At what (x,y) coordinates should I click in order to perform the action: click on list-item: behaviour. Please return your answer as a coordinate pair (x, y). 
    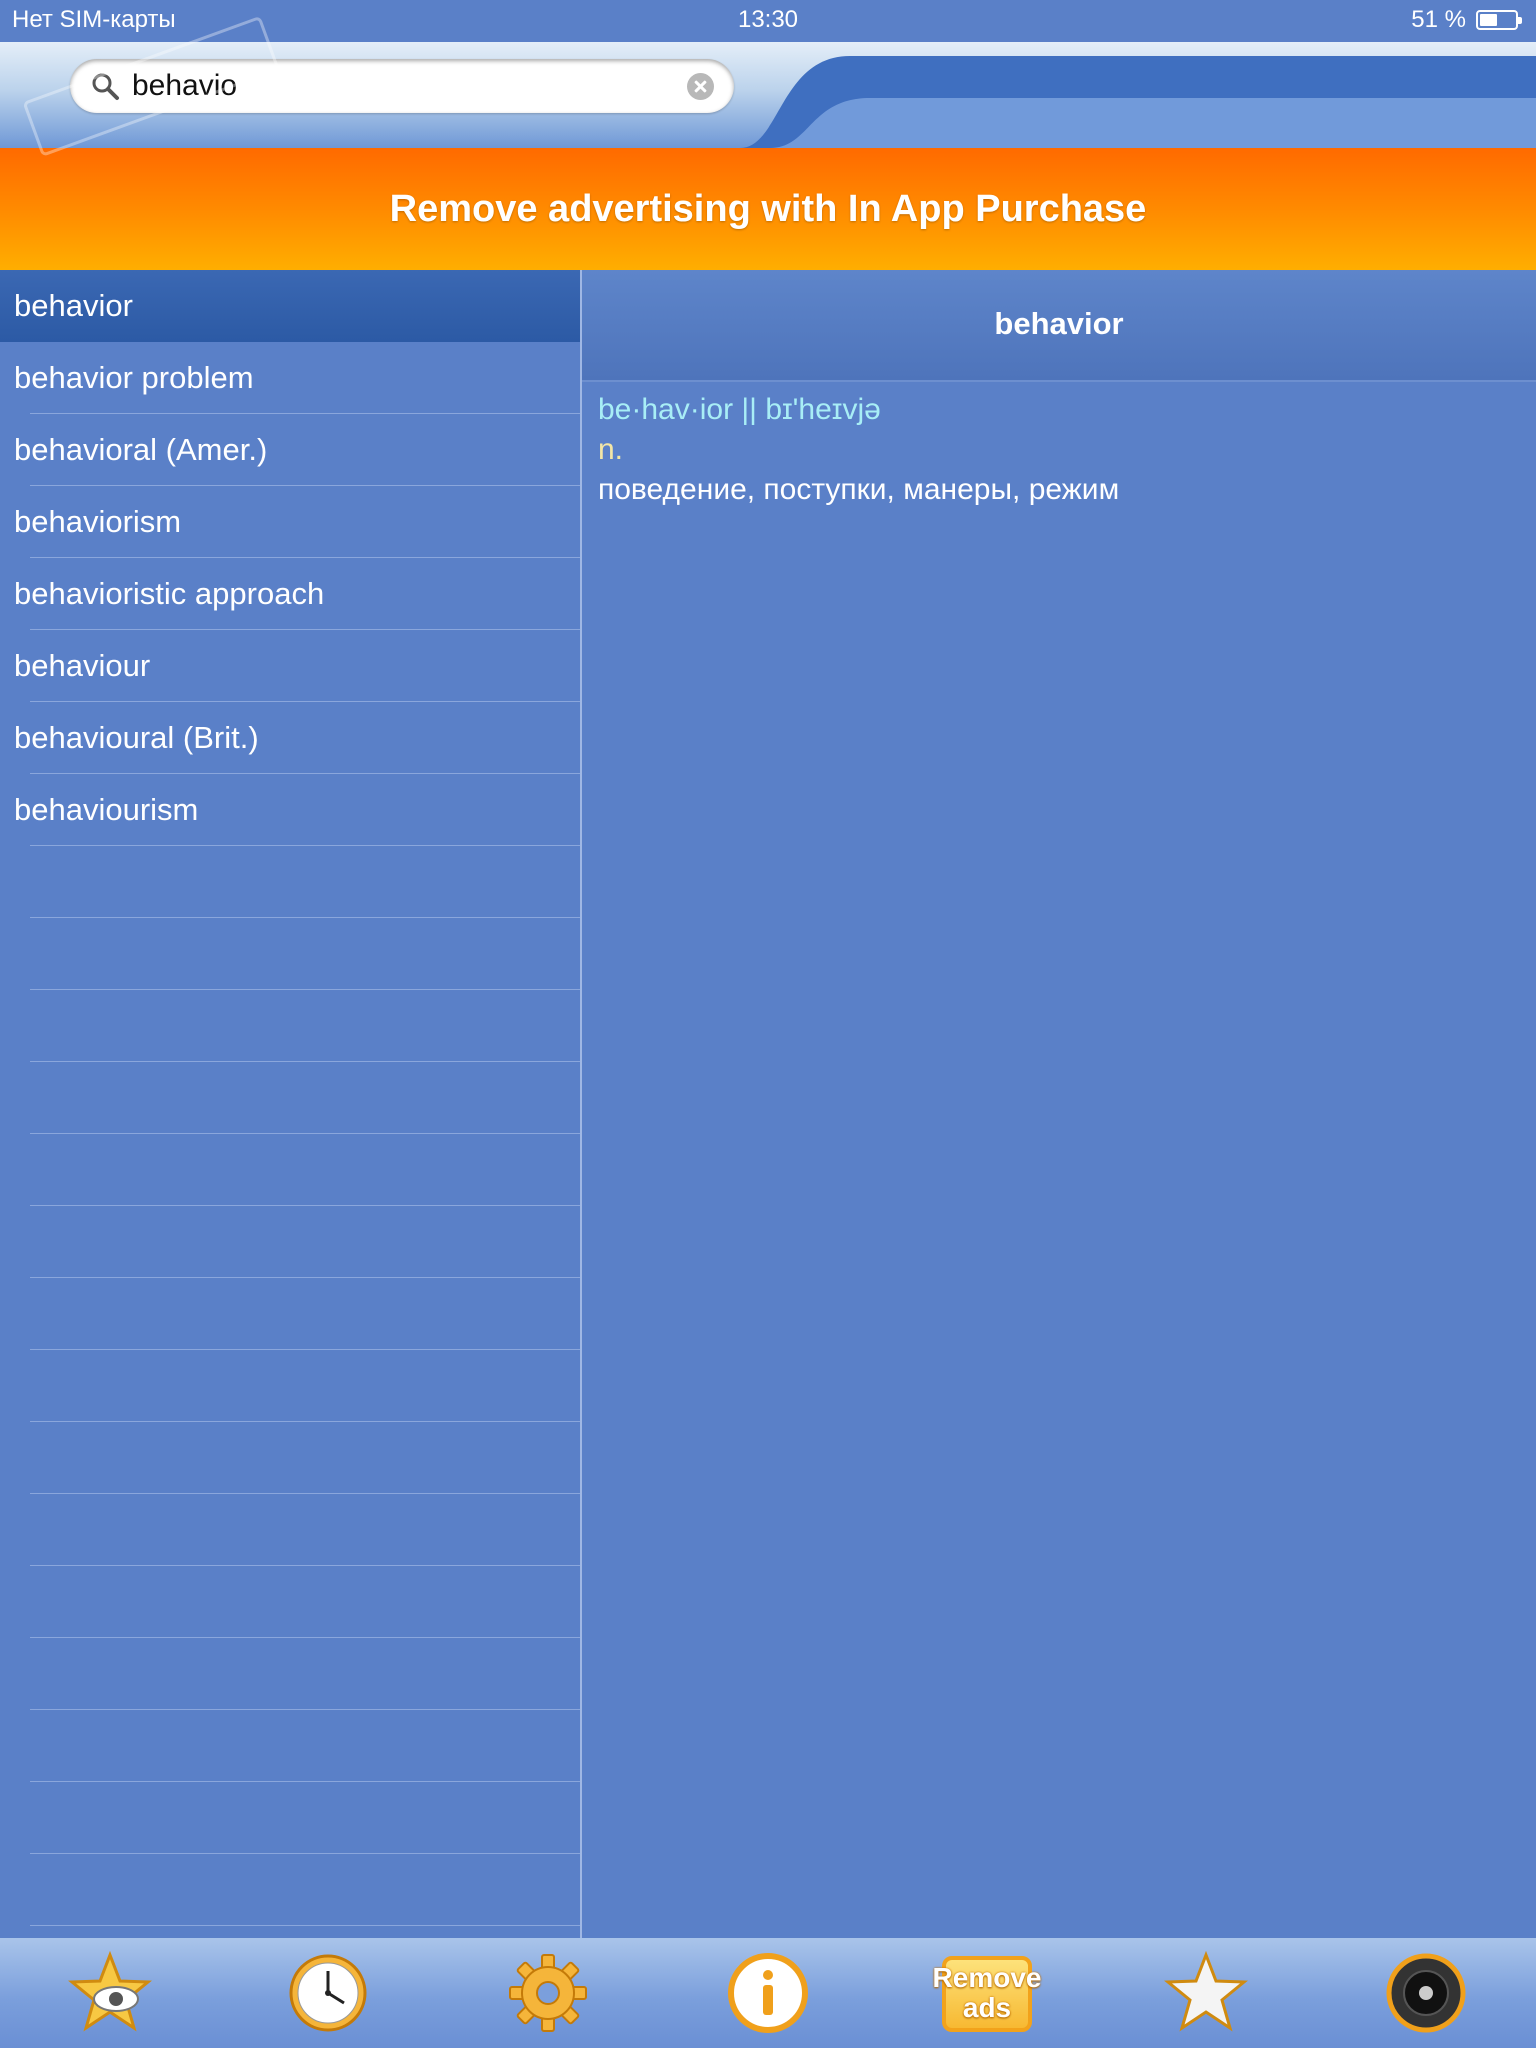
    Looking at the image, I should click on (290, 666).